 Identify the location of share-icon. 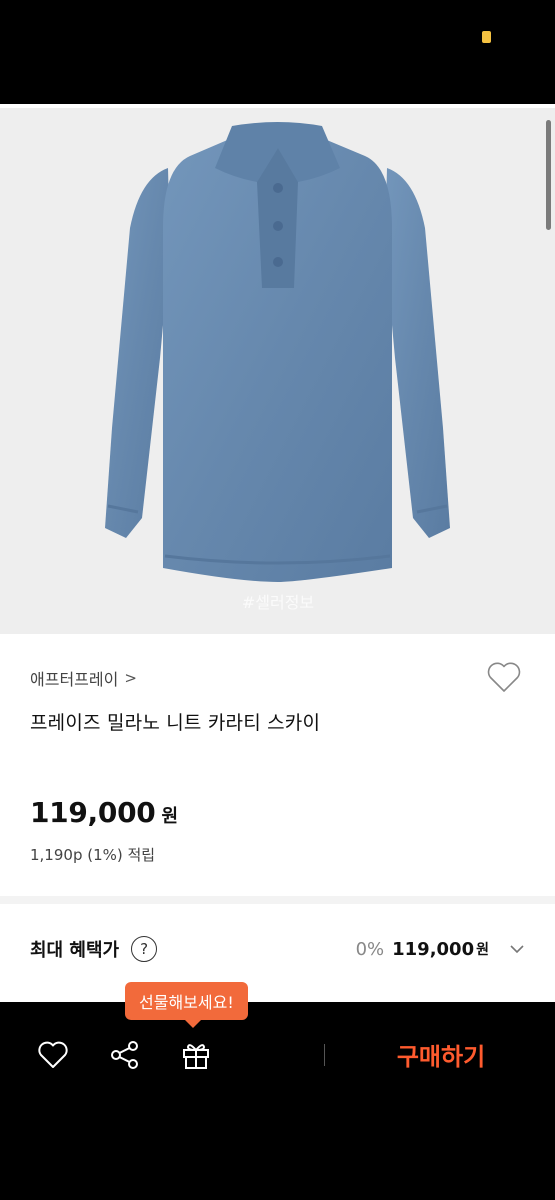
(125, 1055).